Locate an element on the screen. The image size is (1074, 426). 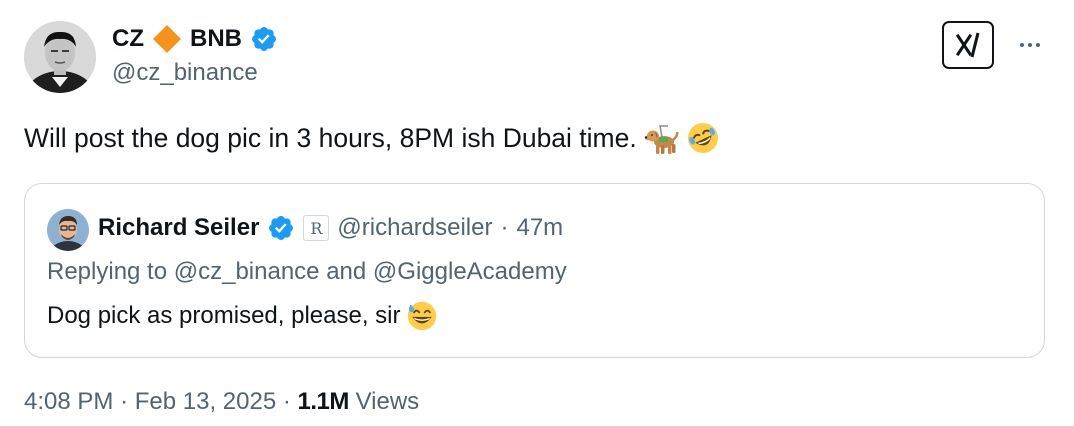
author-name-first: CZ is located at coordinates (128, 39).